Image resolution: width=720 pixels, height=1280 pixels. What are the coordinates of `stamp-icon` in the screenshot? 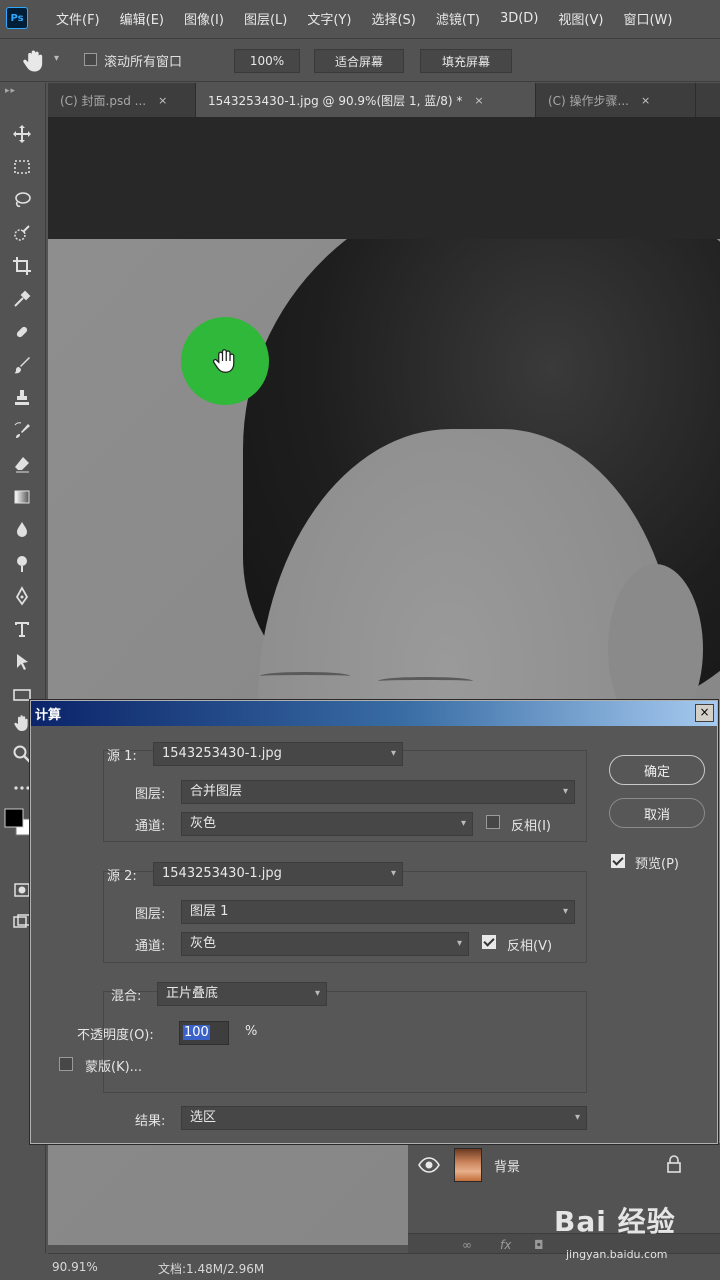 It's located at (22, 398).